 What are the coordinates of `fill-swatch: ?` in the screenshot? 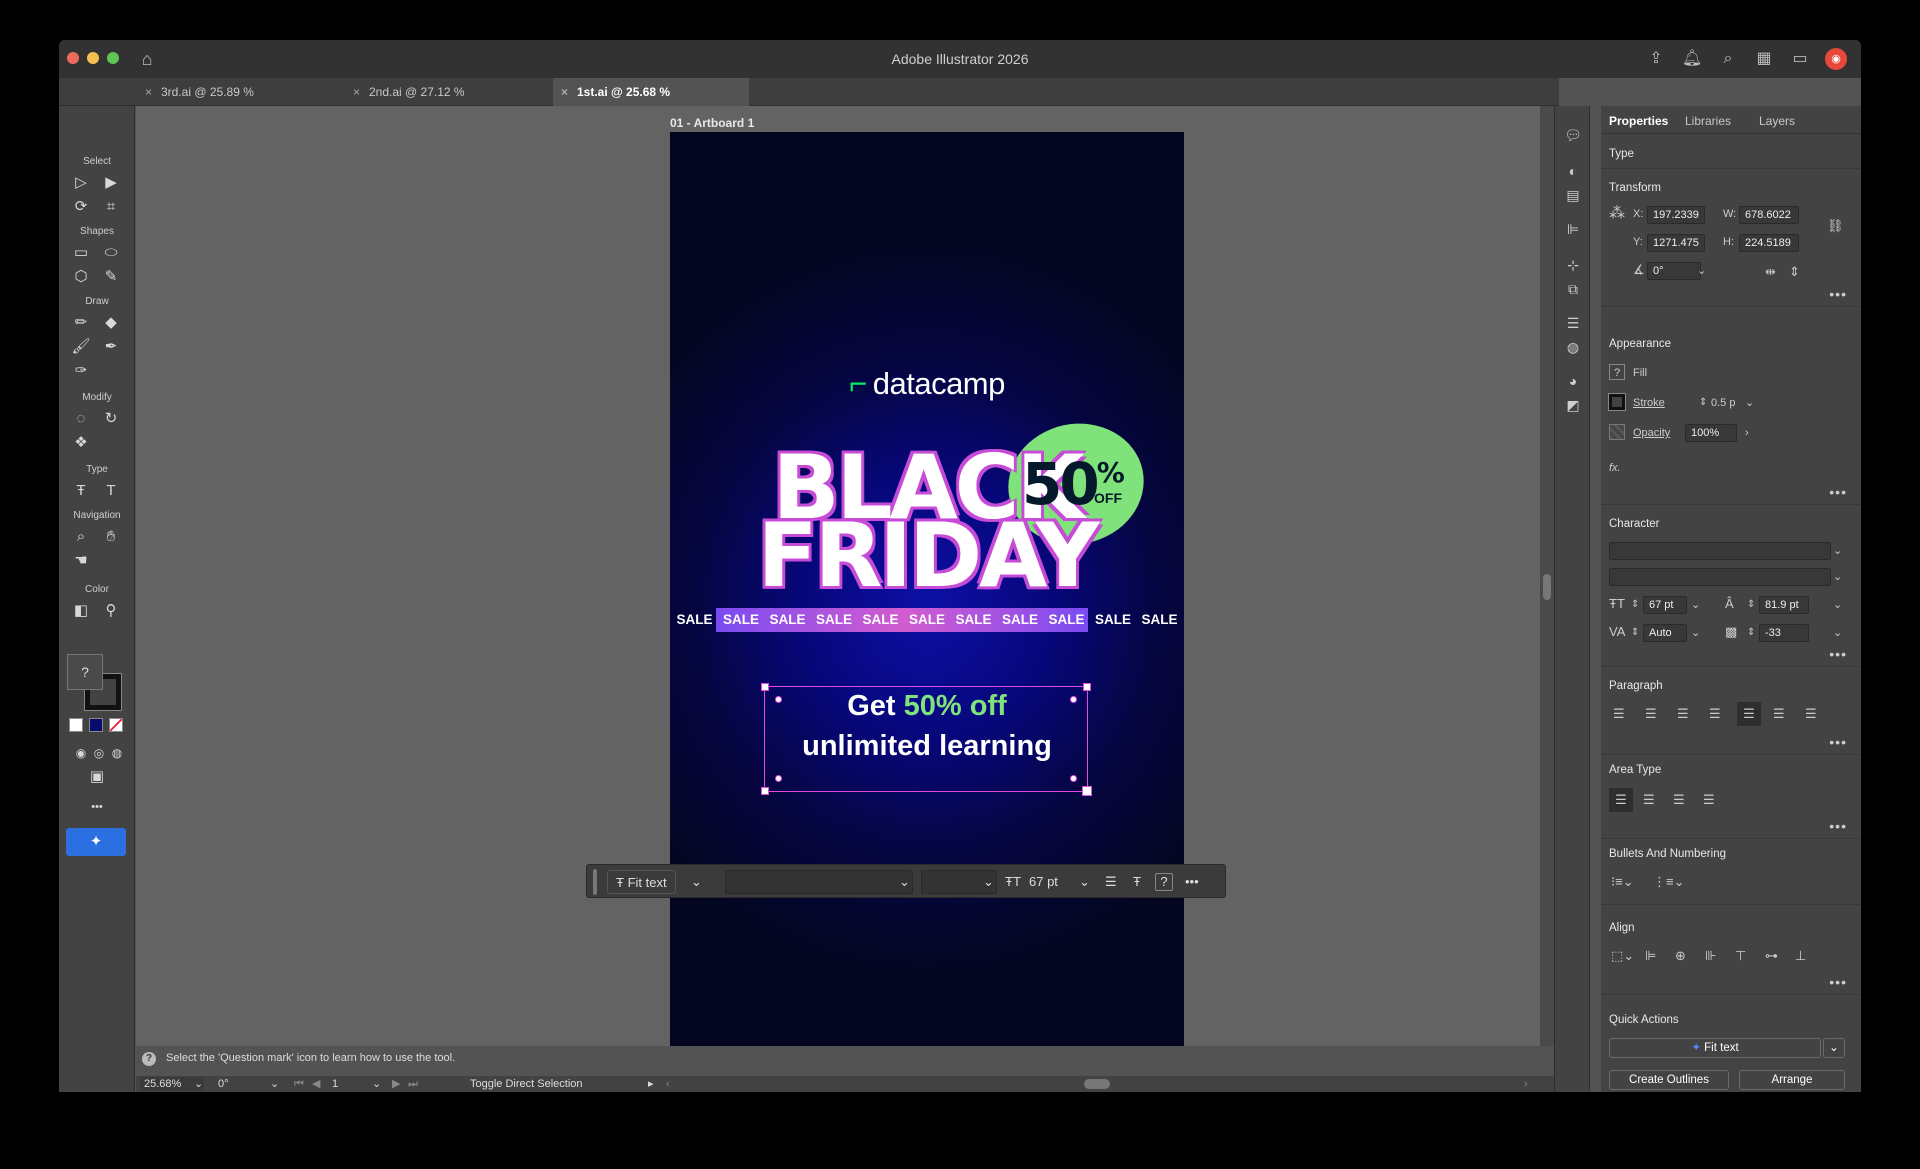 It's located at (85, 672).